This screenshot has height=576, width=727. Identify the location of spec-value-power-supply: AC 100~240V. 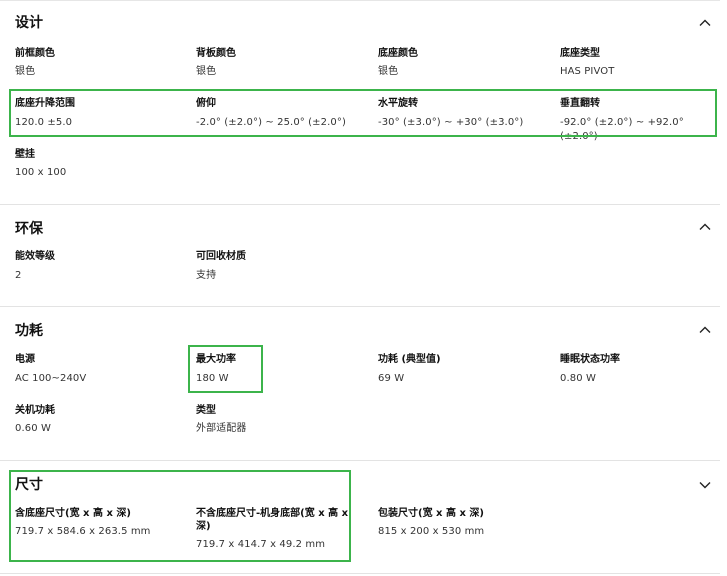
(51, 378).